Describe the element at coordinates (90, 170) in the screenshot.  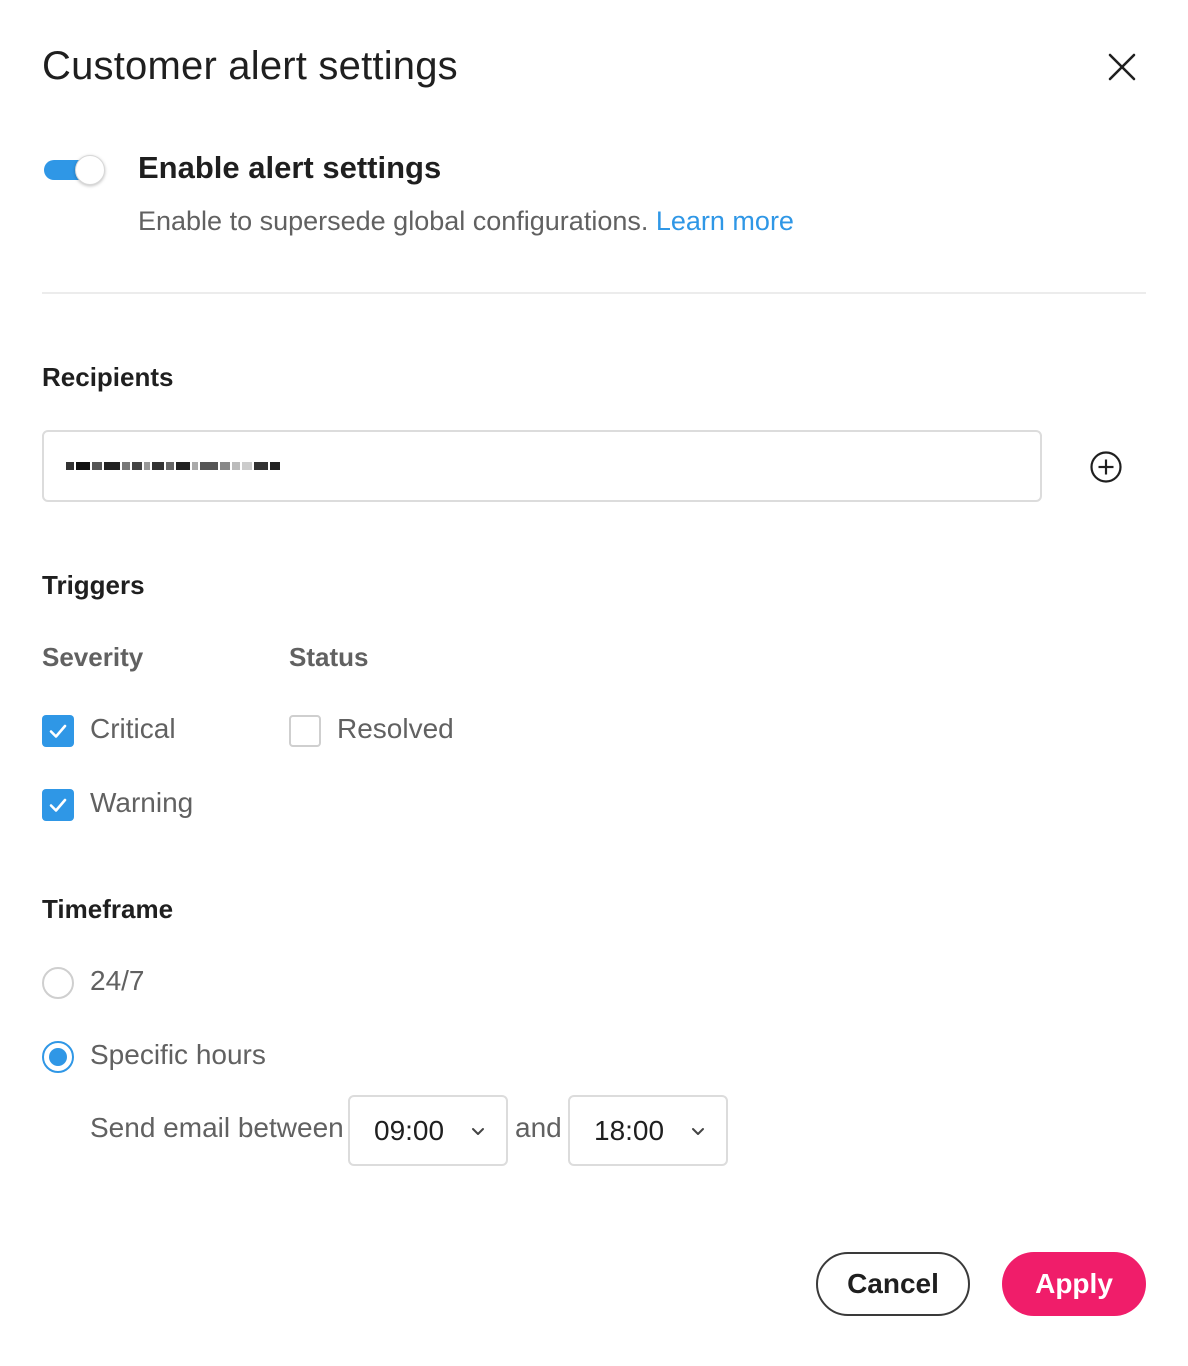
I see `toggle-knob` at that location.